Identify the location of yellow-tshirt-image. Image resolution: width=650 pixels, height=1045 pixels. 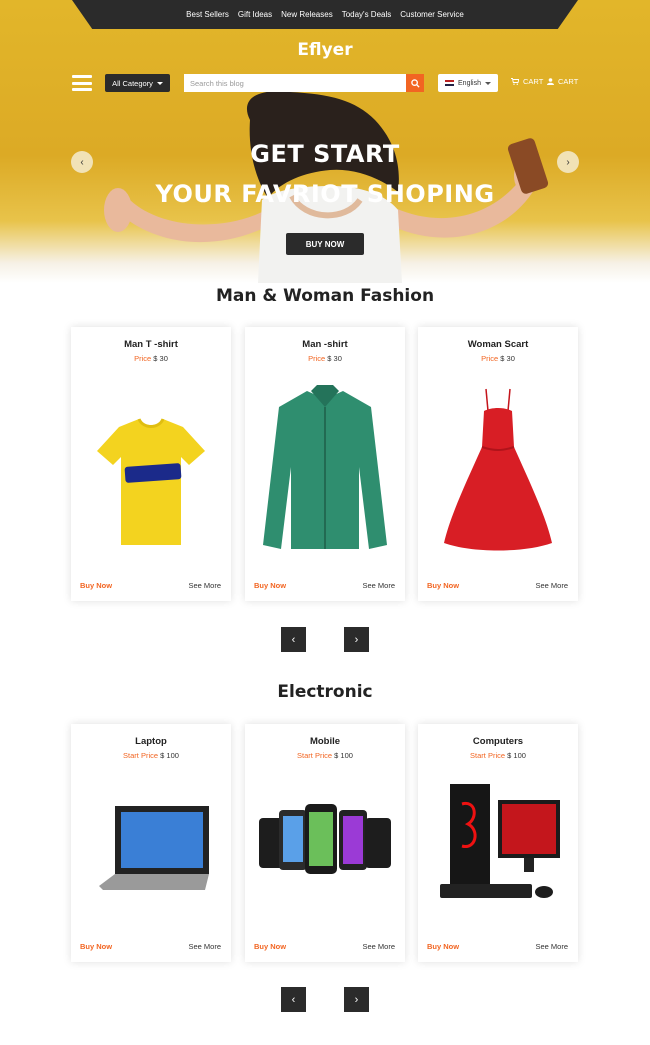
(151, 467).